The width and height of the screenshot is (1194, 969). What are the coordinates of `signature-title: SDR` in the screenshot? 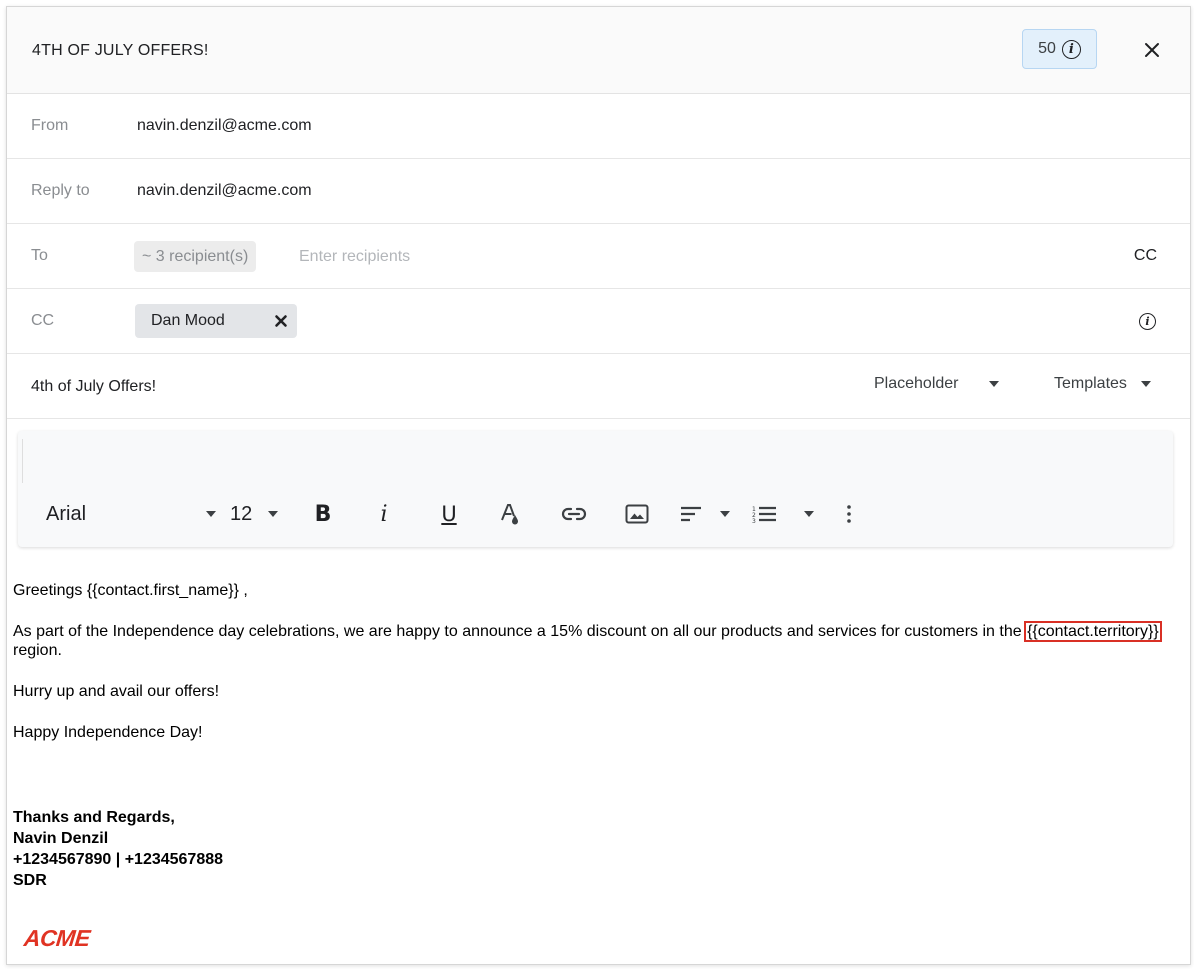 It's located at (30, 880).